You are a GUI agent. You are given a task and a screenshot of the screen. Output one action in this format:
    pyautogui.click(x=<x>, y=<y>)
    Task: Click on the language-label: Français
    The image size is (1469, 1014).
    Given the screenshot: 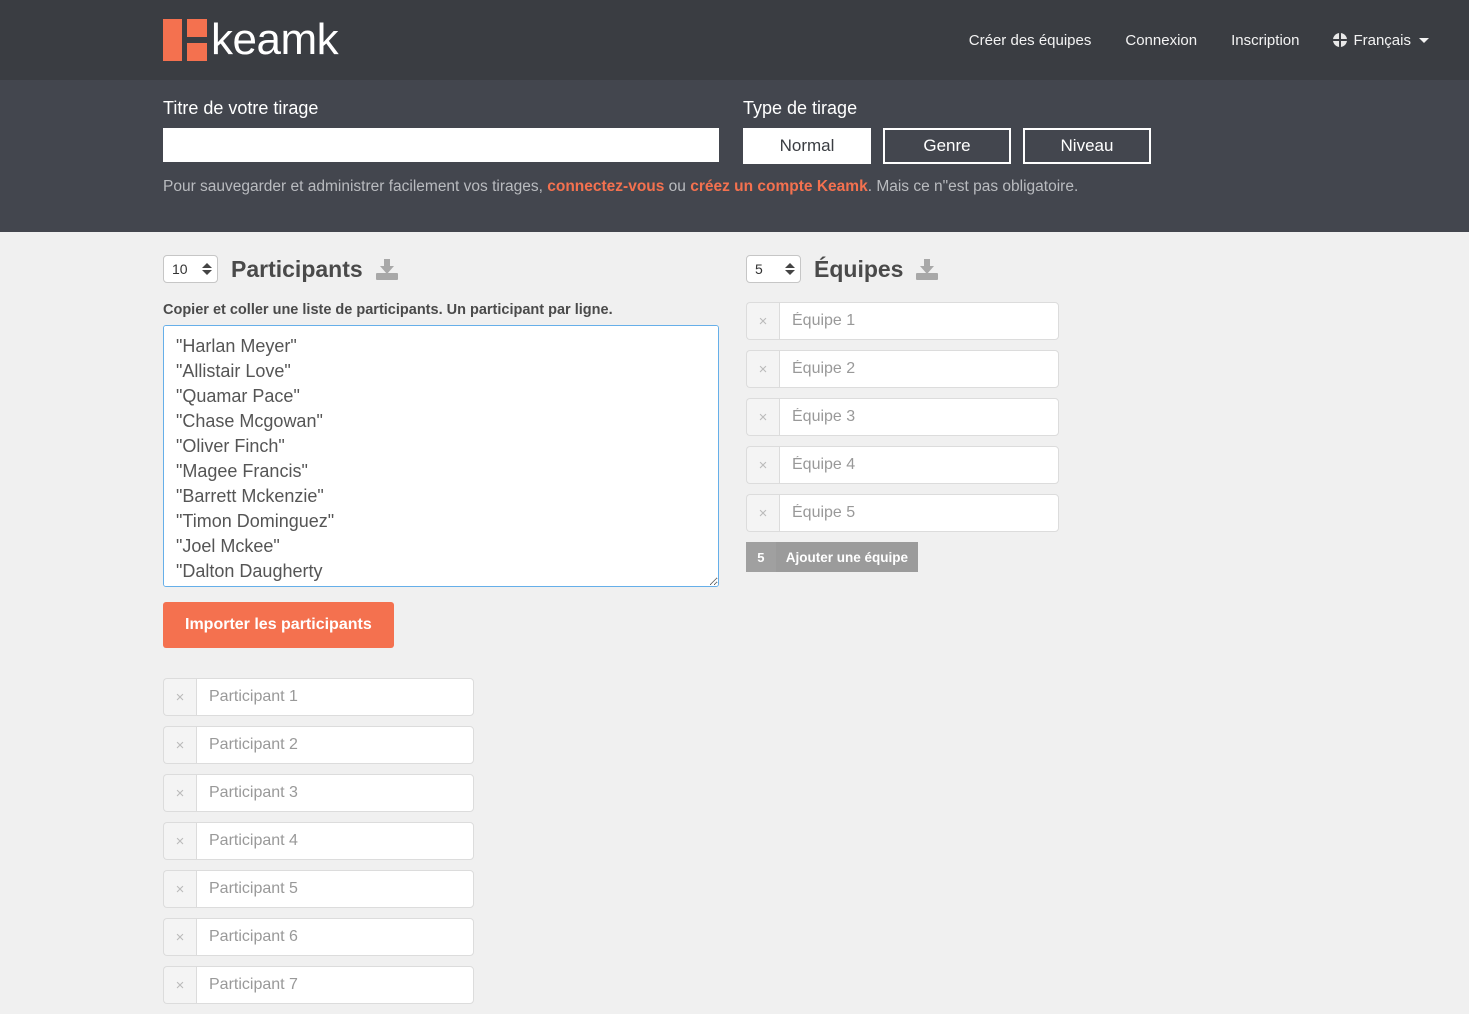 What is the action you would take?
    pyautogui.click(x=1382, y=40)
    